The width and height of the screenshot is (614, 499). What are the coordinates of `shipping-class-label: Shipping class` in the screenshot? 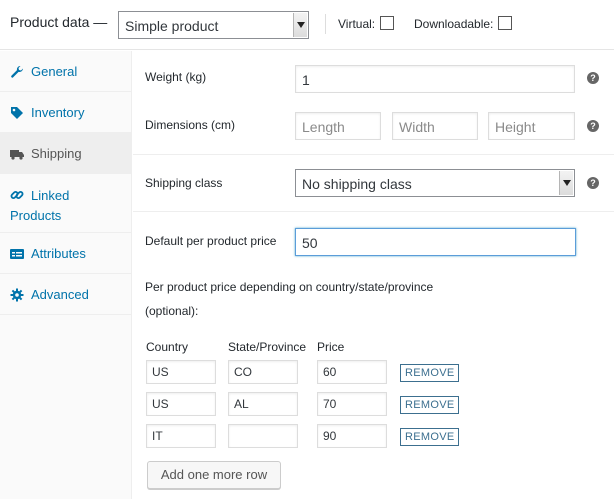 It's located at (184, 183).